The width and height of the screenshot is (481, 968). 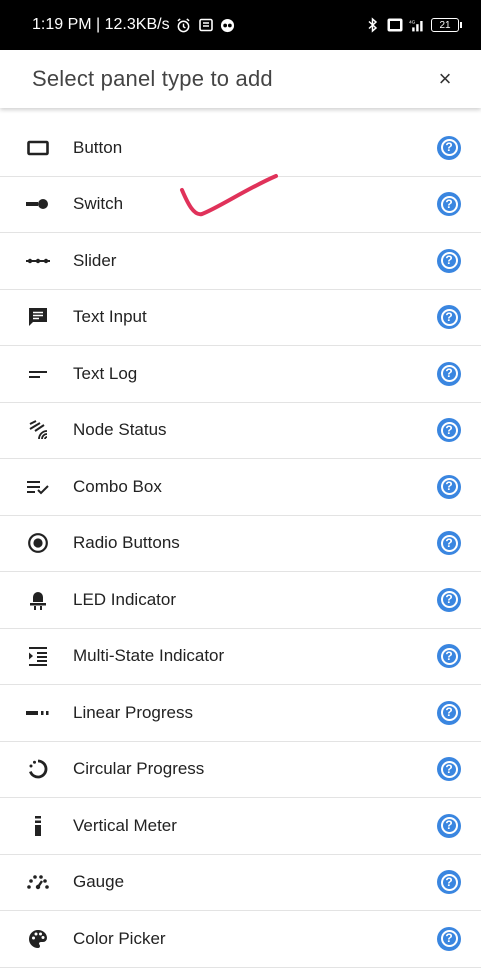 What do you see at coordinates (373, 25) in the screenshot?
I see `bluetooth-icon` at bounding box center [373, 25].